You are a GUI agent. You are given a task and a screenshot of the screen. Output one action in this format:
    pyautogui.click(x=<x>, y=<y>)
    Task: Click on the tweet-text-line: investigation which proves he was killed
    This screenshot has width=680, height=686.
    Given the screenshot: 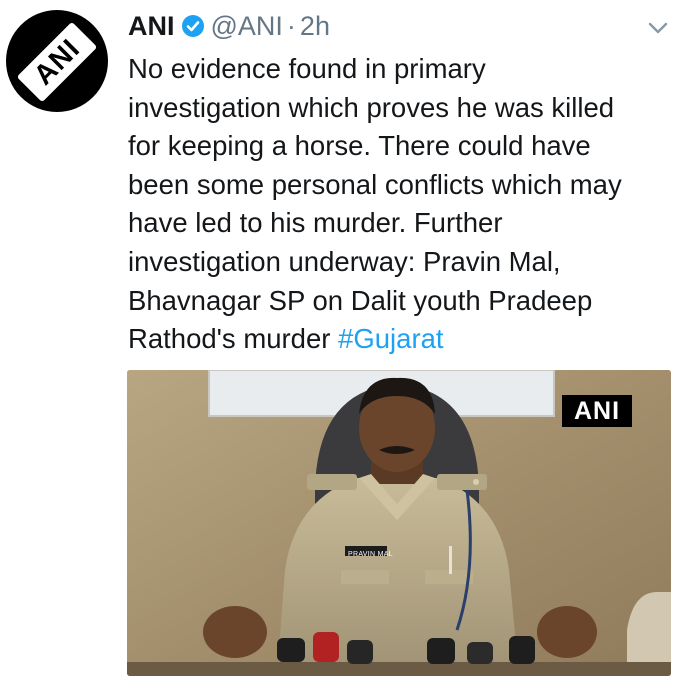 What is the action you would take?
    pyautogui.click(x=371, y=107)
    